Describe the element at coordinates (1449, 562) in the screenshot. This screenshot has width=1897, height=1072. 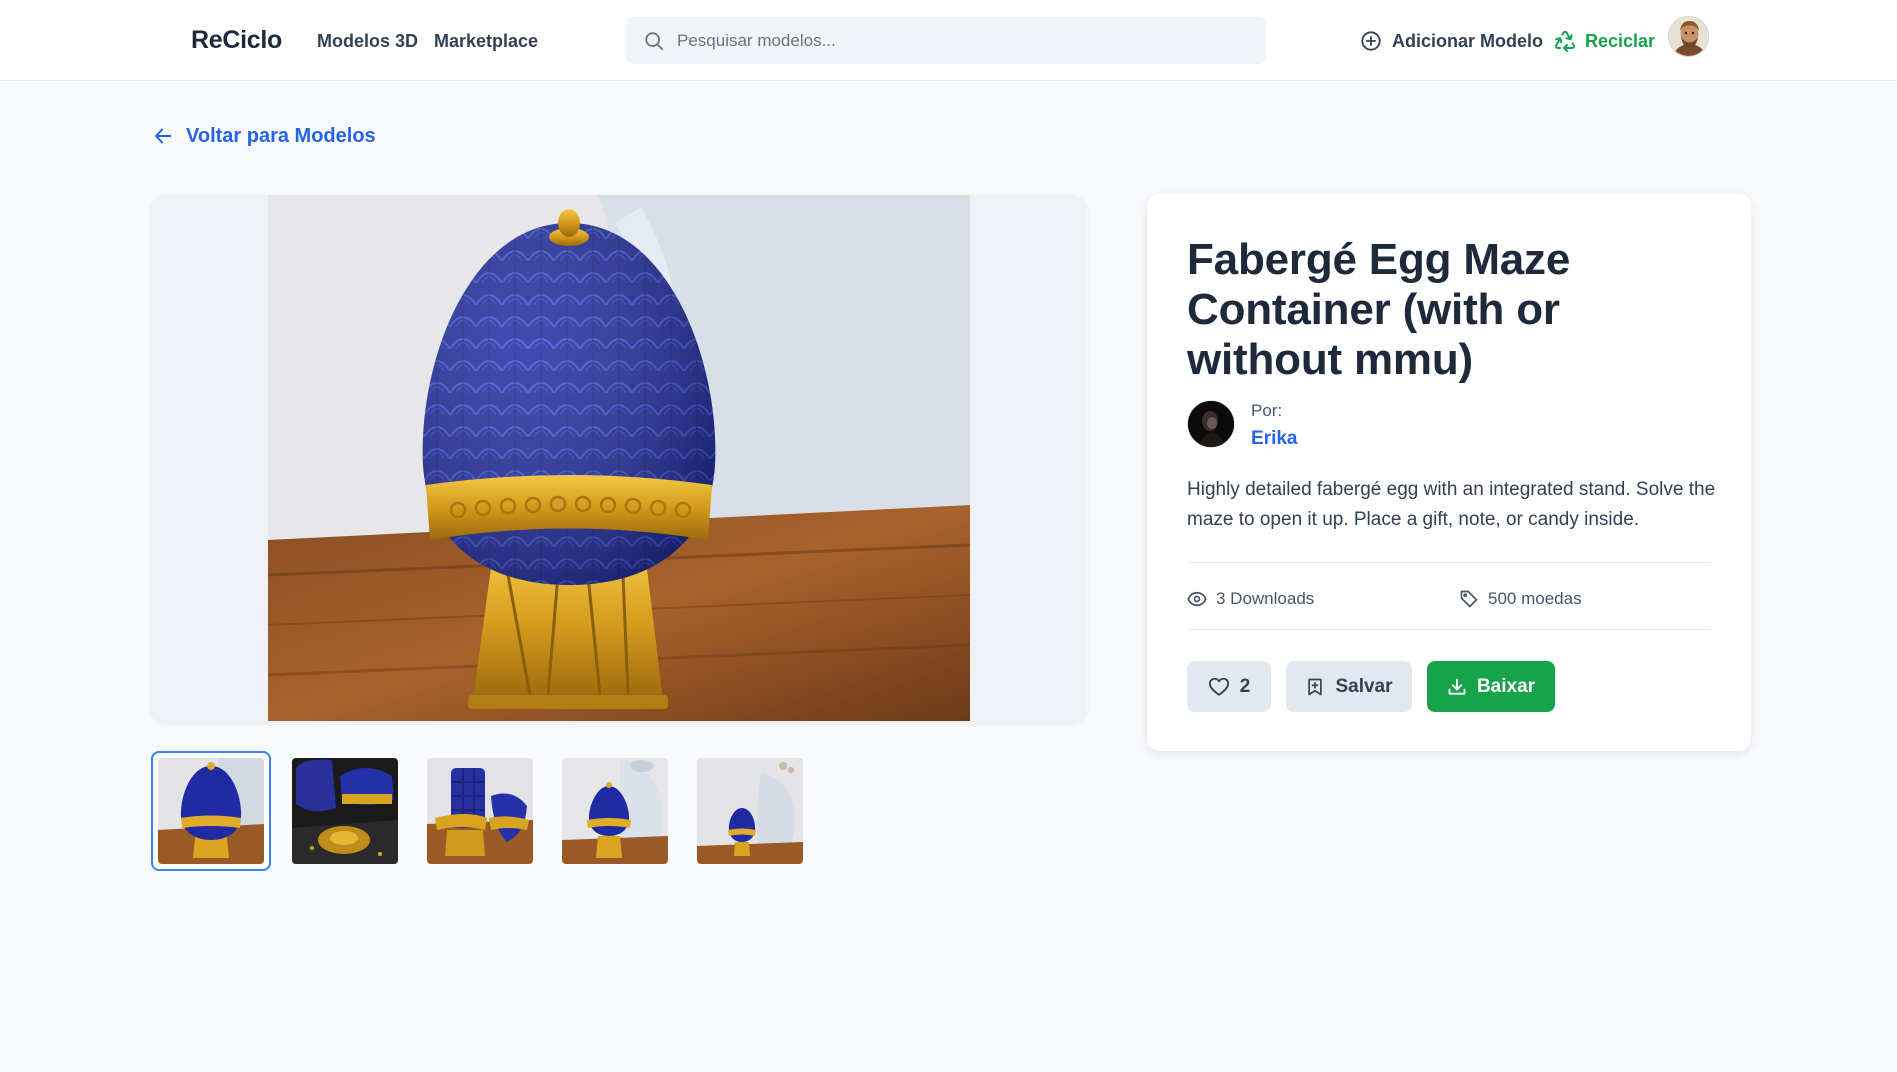
I see `stats-divider-top` at that location.